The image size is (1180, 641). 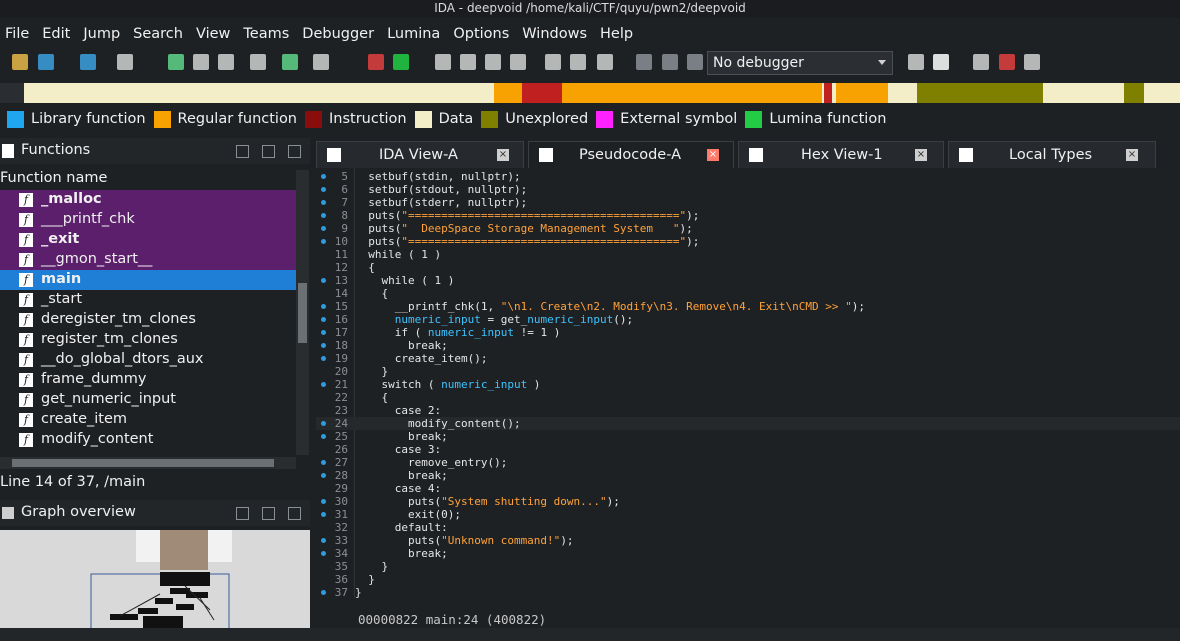 I want to click on graph-overview-canvas, so click(x=155, y=580).